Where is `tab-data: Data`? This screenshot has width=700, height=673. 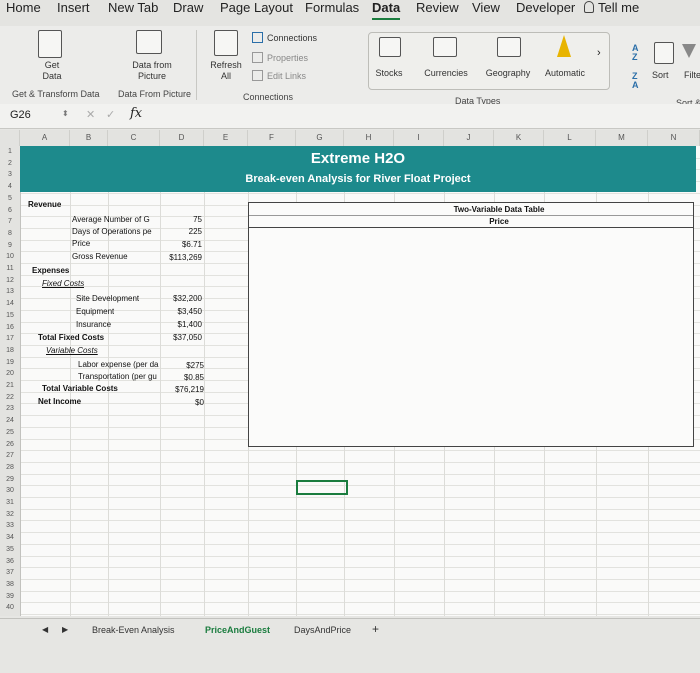 tab-data: Data is located at coordinates (386, 10).